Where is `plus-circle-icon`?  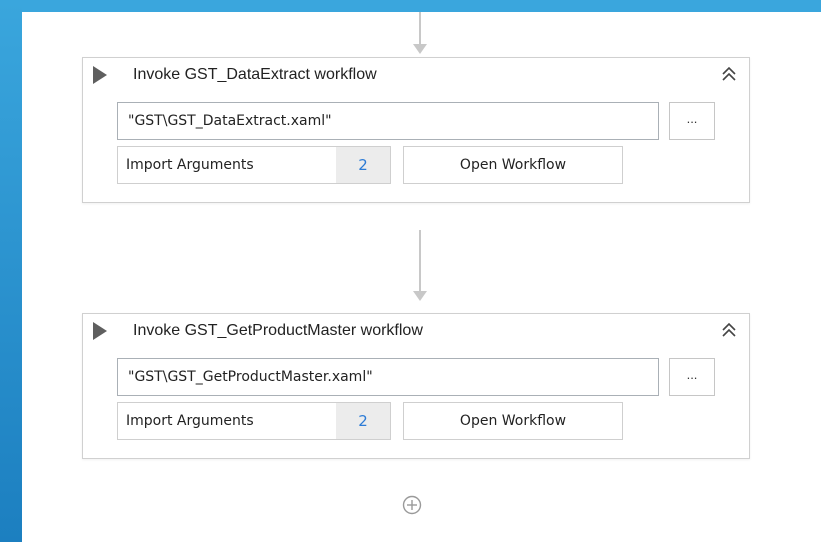 plus-circle-icon is located at coordinates (412, 505).